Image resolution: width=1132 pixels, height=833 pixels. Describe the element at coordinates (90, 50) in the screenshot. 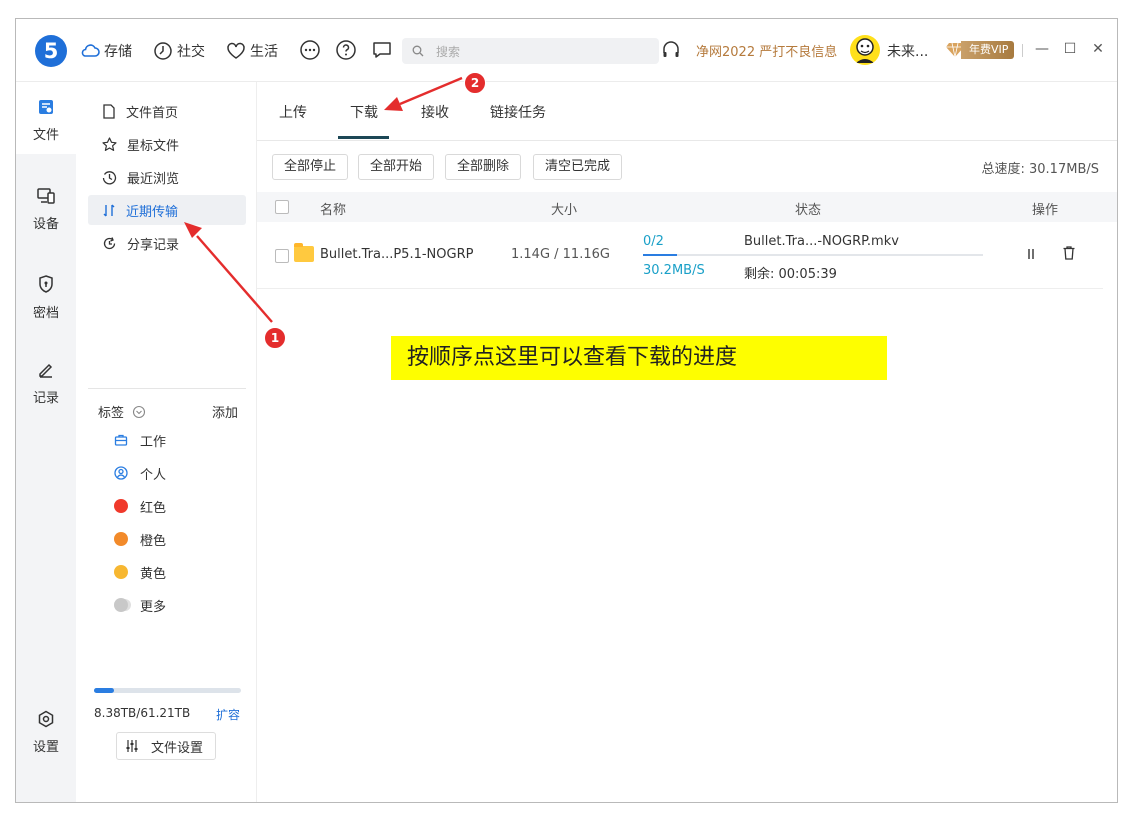

I see `cloud-icon` at that location.